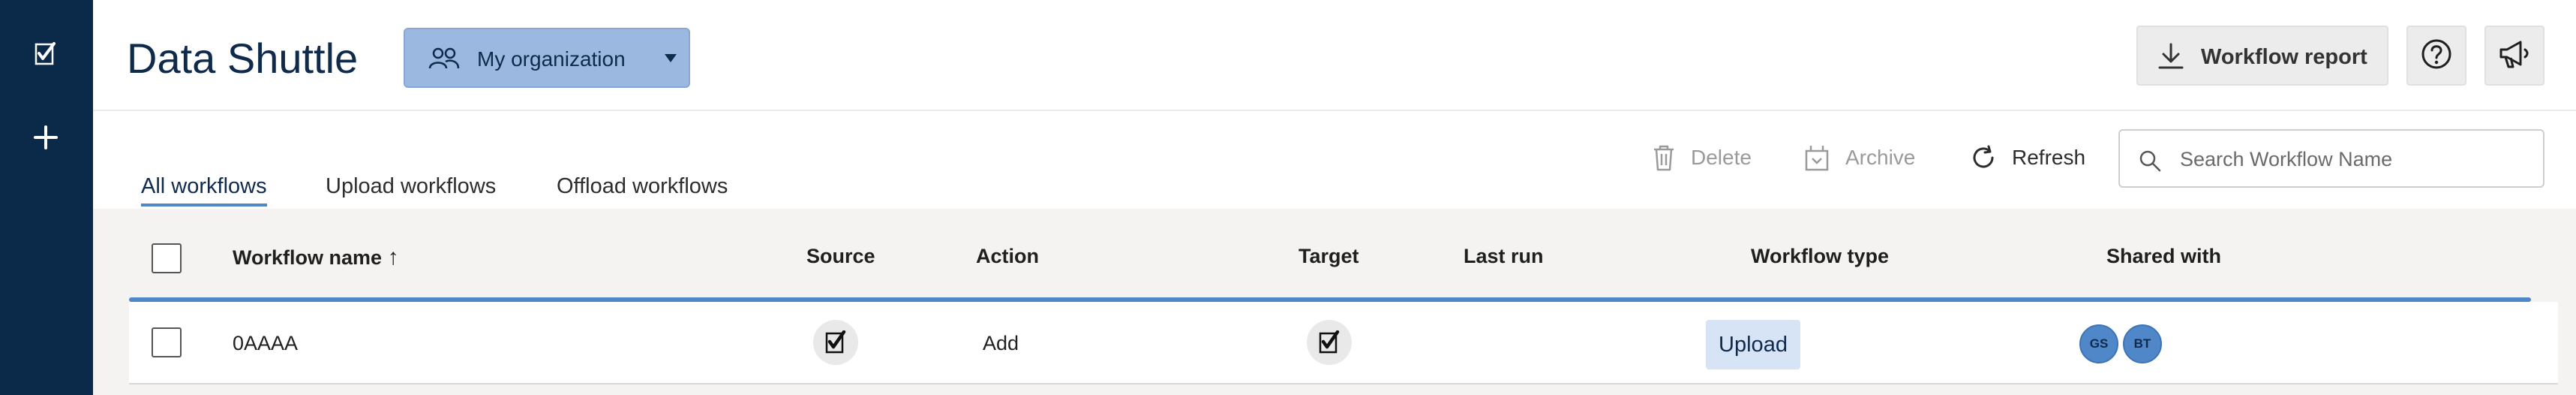 Image resolution: width=2576 pixels, height=395 pixels. What do you see at coordinates (1329, 342) in the screenshot?
I see `smartsheet-target-icon` at bounding box center [1329, 342].